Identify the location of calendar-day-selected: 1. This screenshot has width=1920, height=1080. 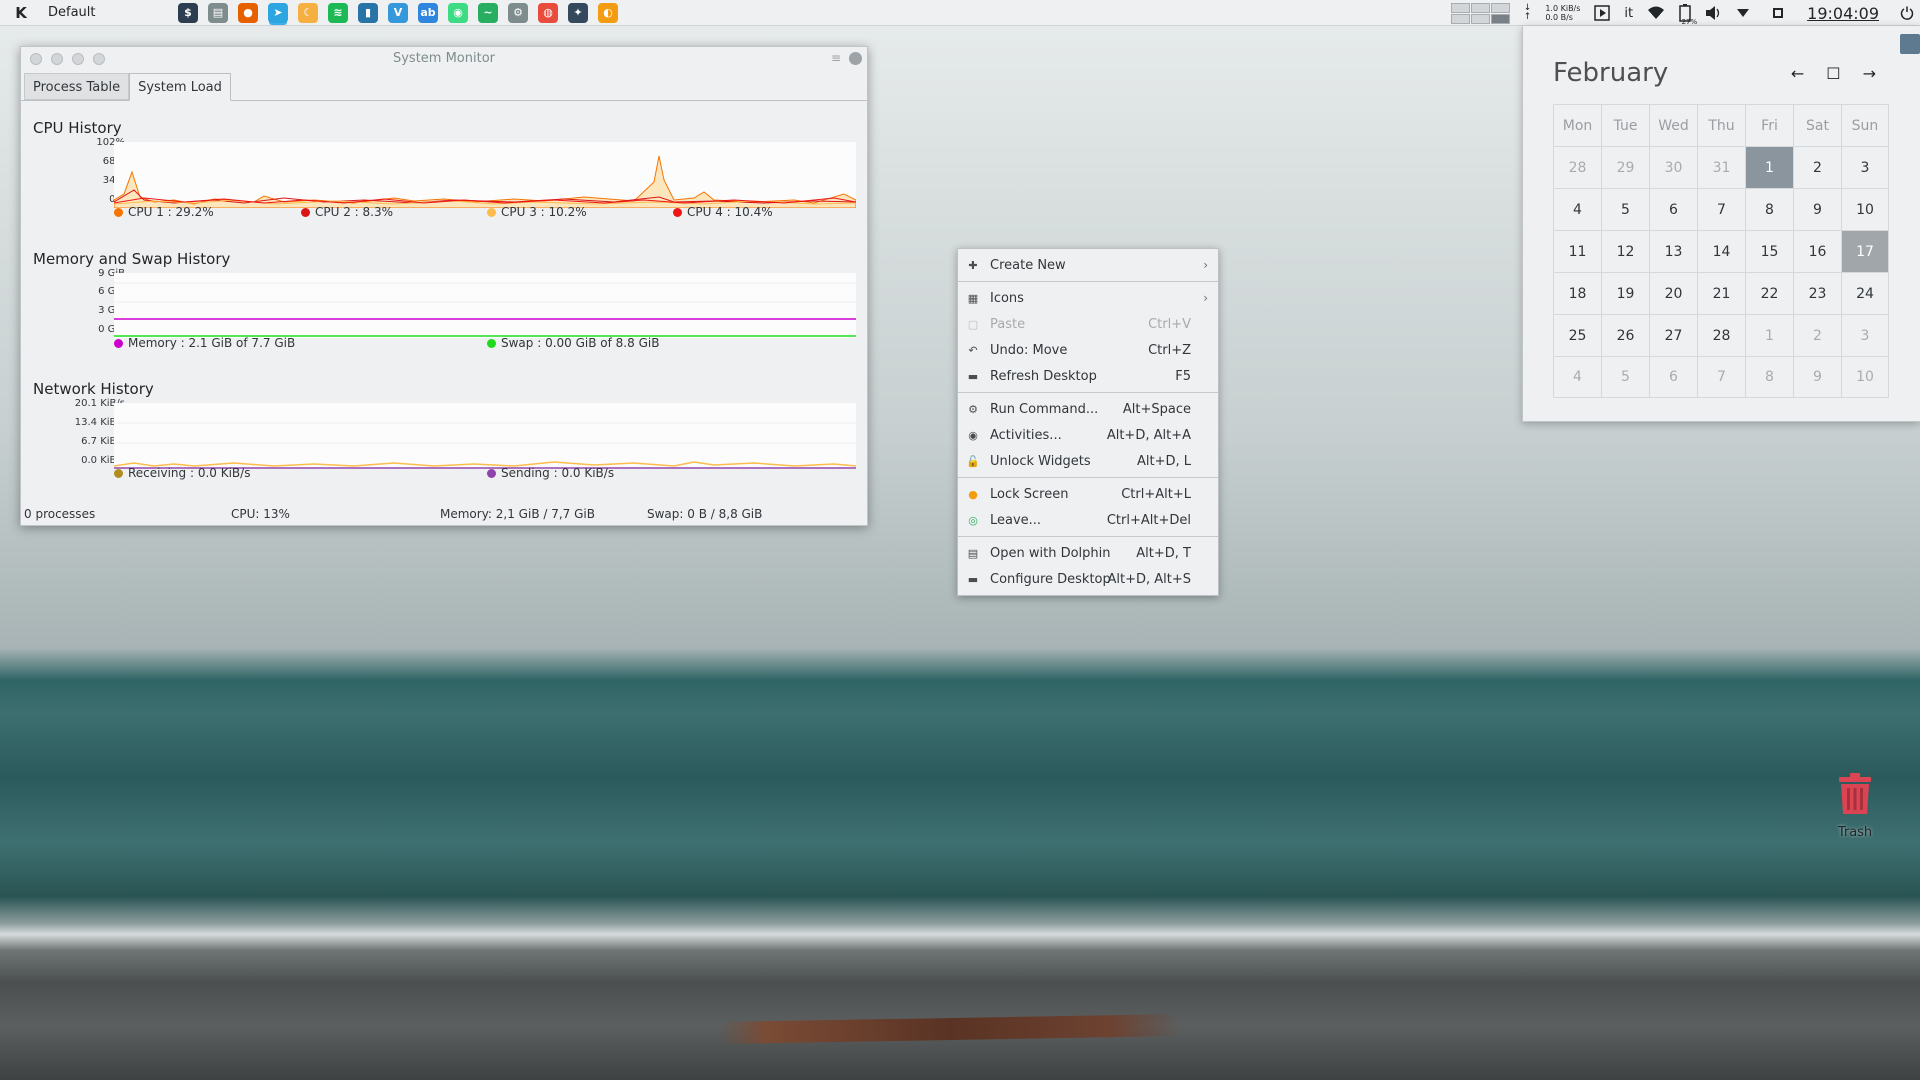
(1769, 167).